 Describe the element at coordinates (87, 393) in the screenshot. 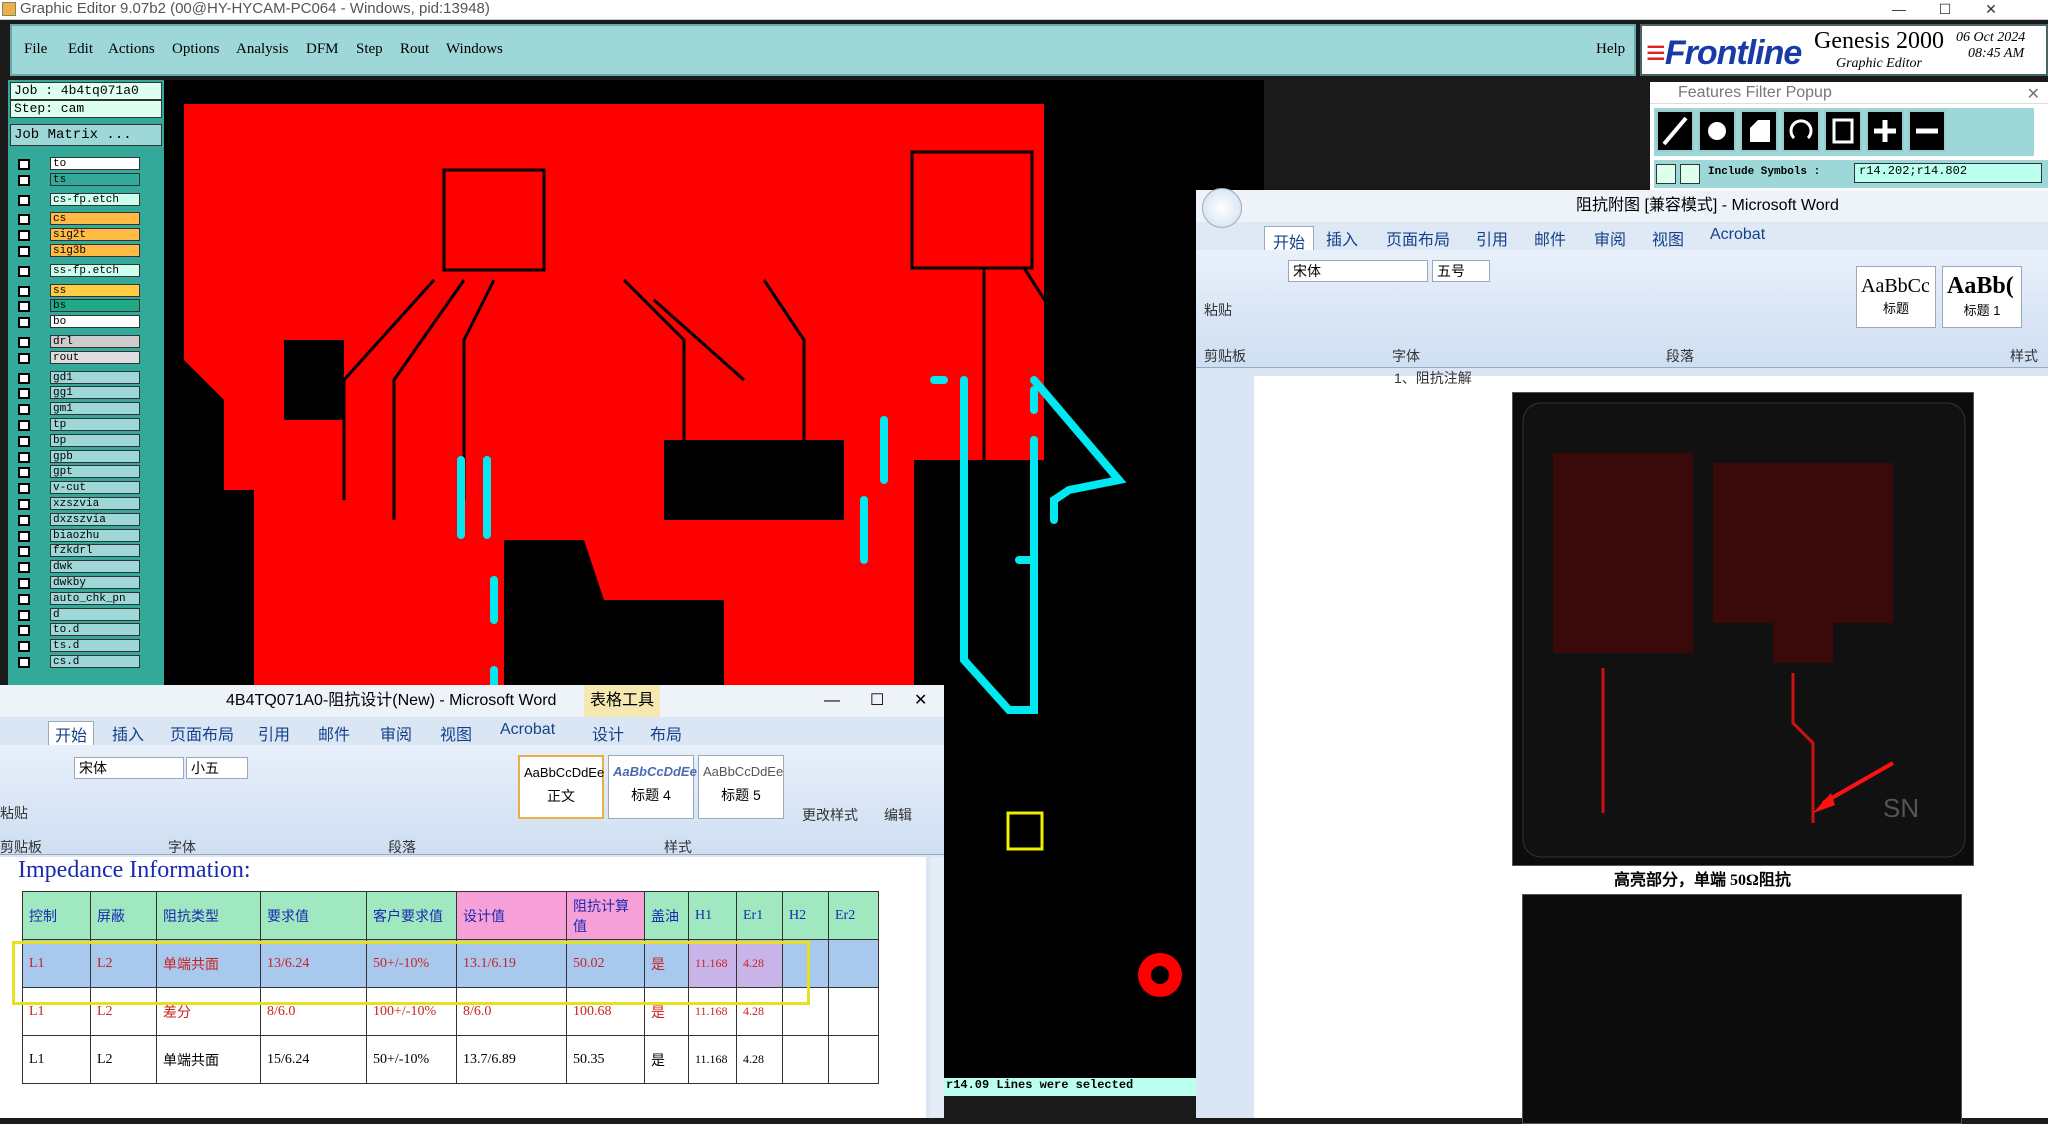

I see `layer-row: gg1` at that location.